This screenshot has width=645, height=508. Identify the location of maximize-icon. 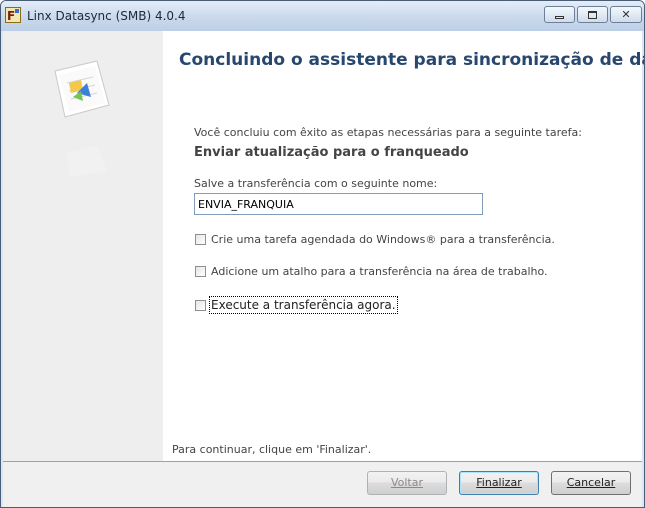
(592, 14).